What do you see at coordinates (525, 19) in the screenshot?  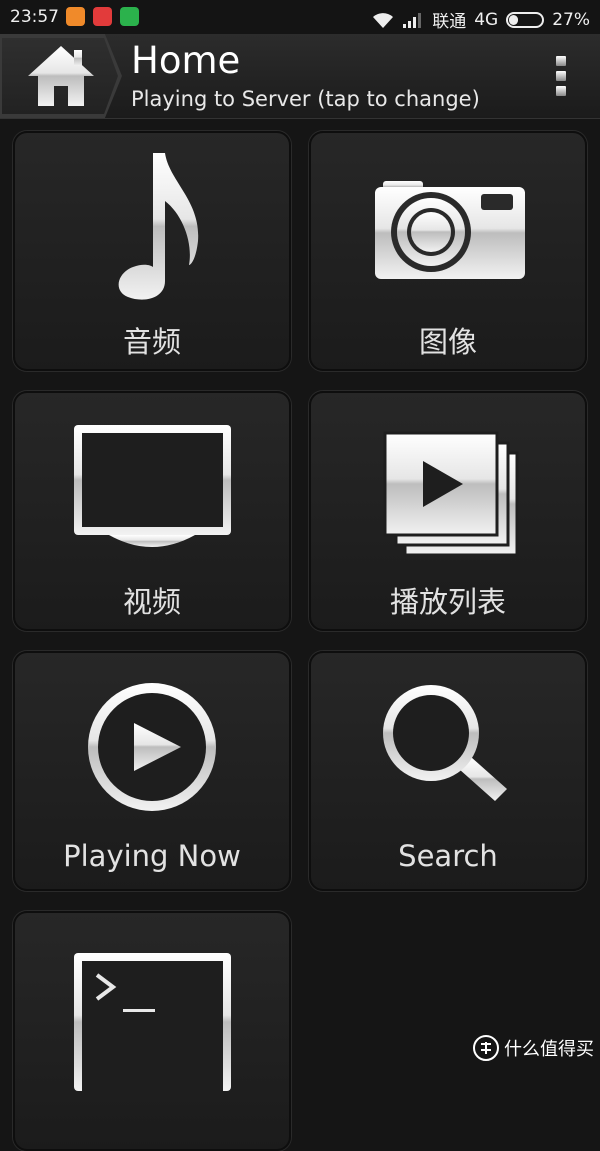 I see `battery-icon` at bounding box center [525, 19].